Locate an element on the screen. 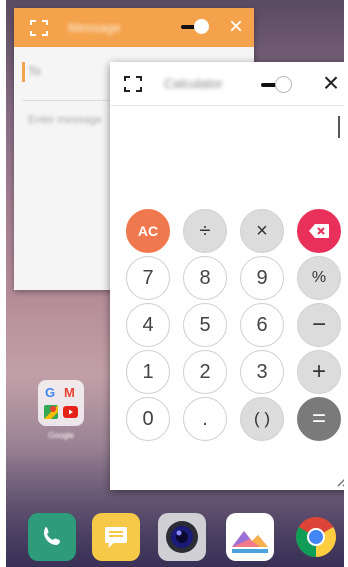 Image resolution: width=348 pixels, height=567 pixels. parentheses-button: ( ) is located at coordinates (262, 419).